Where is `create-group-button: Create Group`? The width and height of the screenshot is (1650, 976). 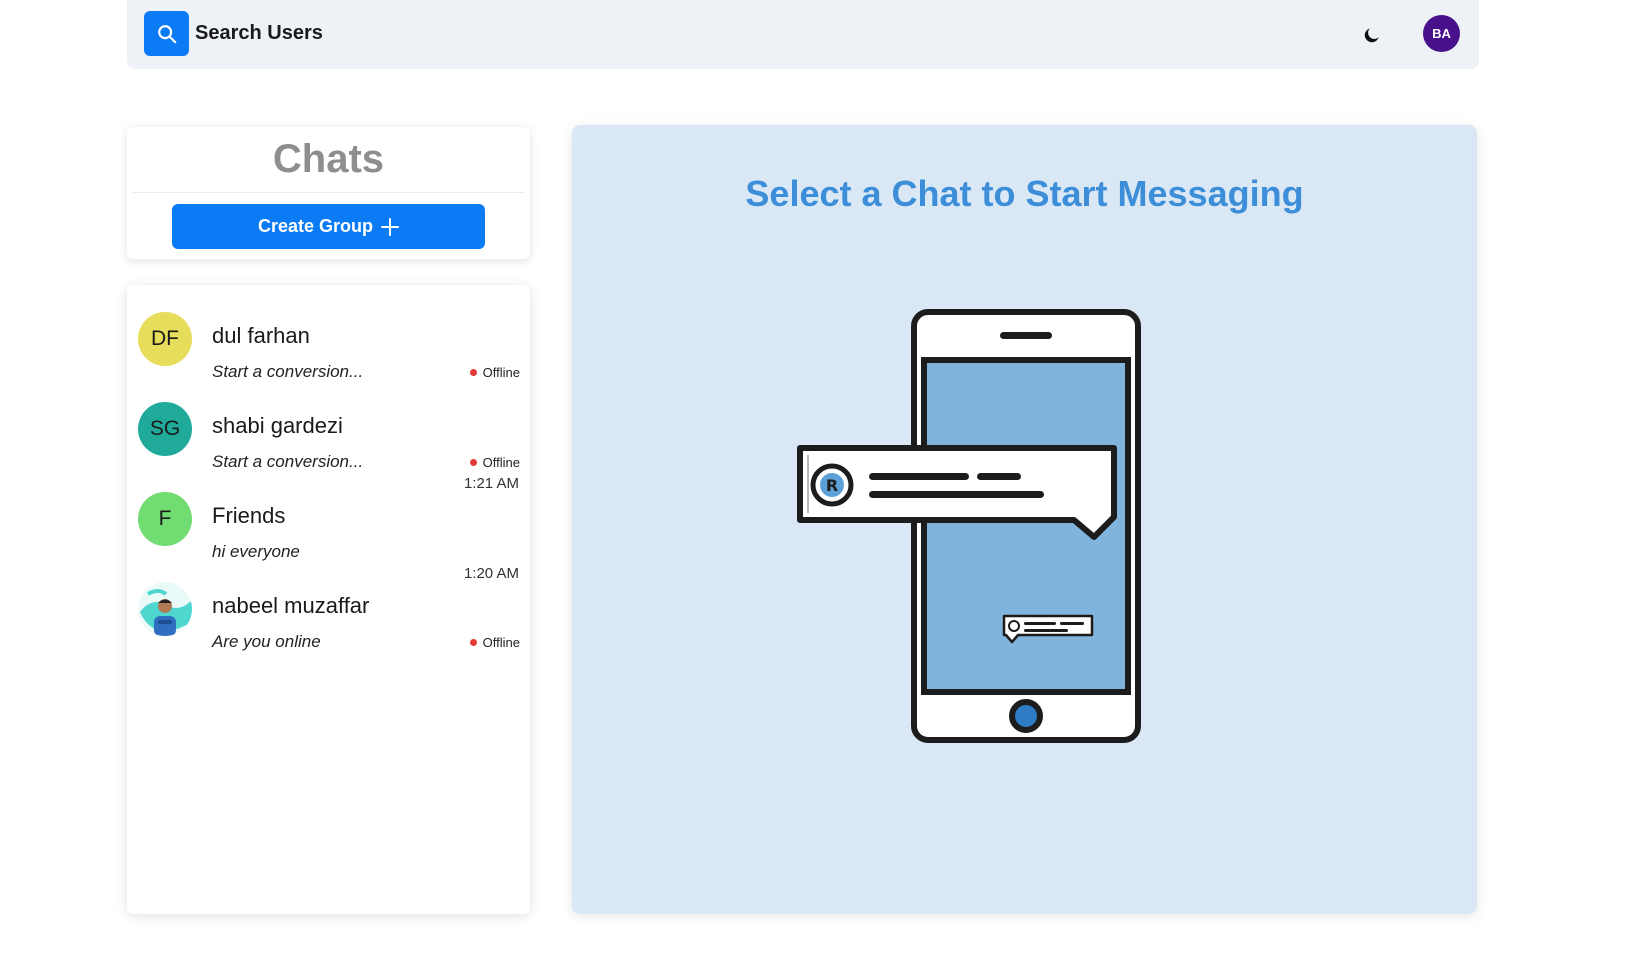
create-group-button: Create Group is located at coordinates (328, 226).